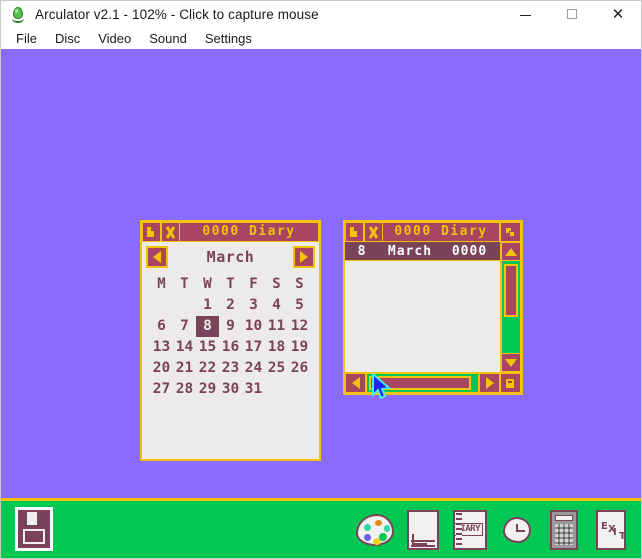 Image resolution: width=642 pixels, height=559 pixels. I want to click on iconbar-right-group: DIARY E X I T, so click(498, 530).